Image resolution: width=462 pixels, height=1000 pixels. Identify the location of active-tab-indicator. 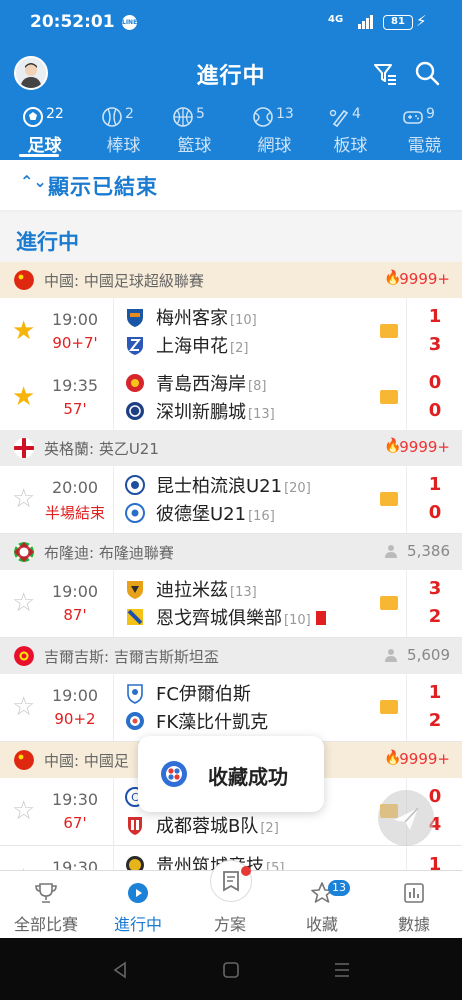
(39, 155).